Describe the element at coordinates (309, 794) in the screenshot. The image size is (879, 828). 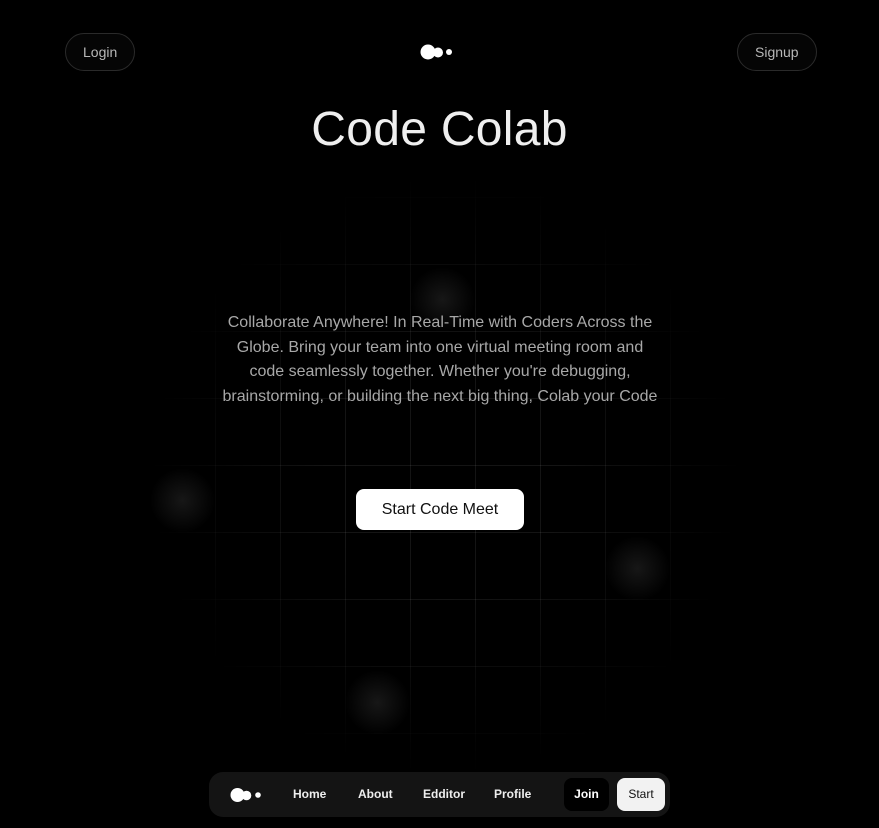
I see `nav-home-link: Home` at that location.